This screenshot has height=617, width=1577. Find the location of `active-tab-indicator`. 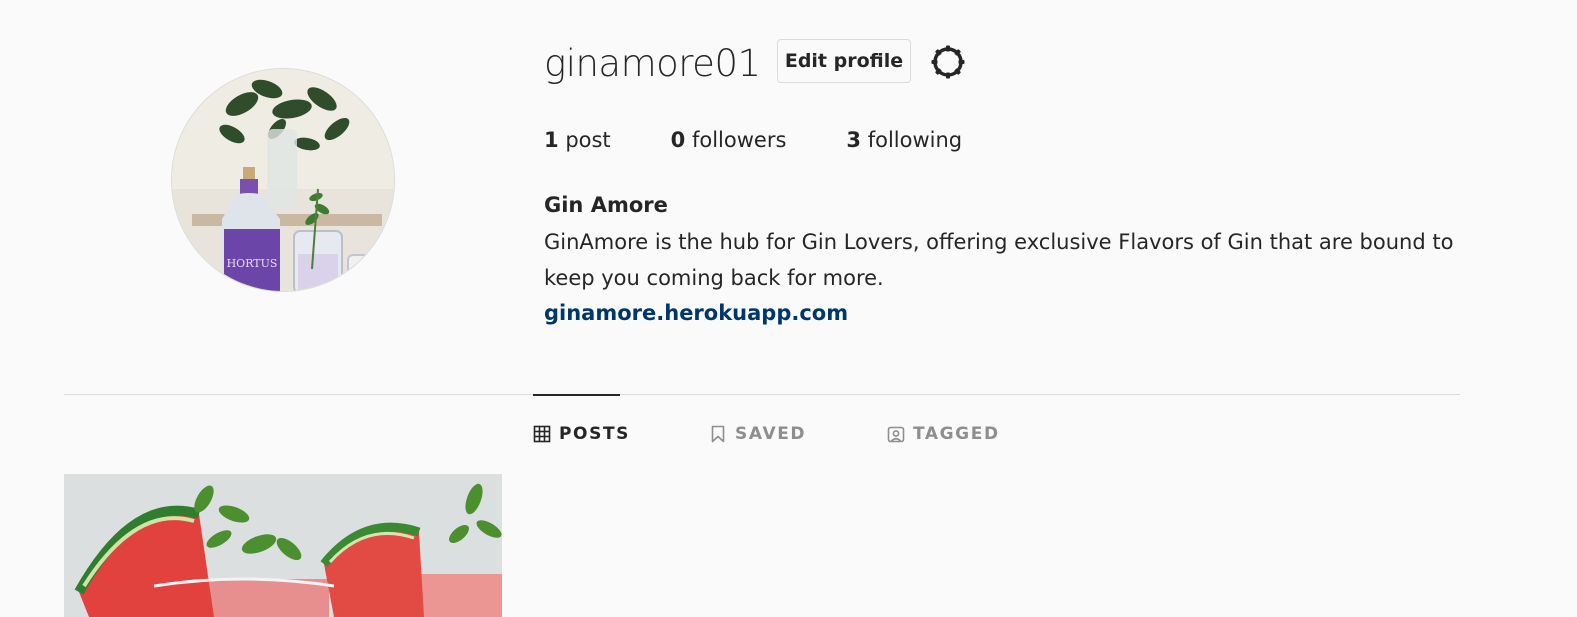

active-tab-indicator is located at coordinates (576, 395).